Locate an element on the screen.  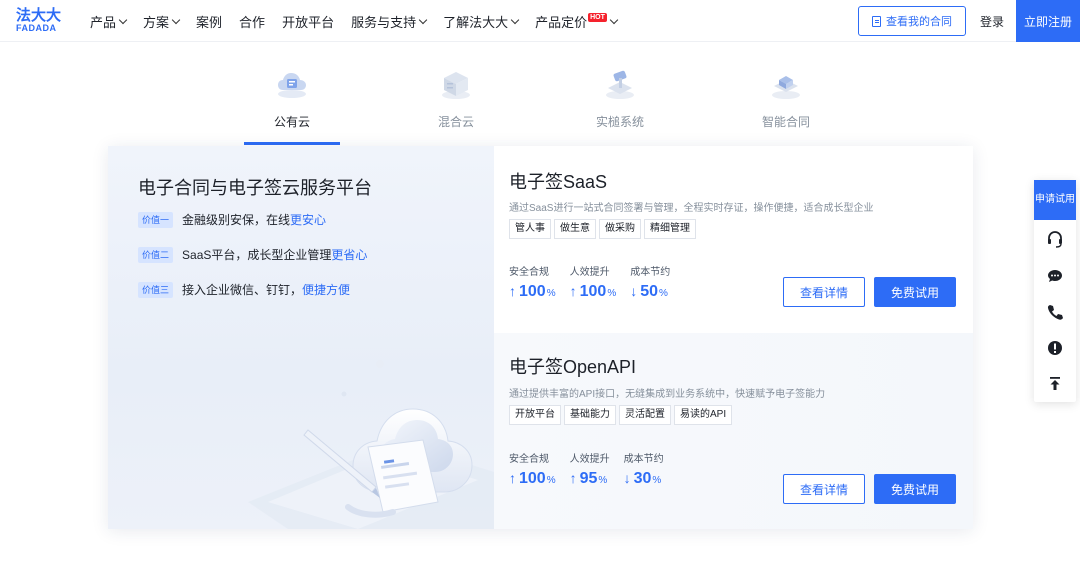
alert-icon is located at coordinates (1055, 348).